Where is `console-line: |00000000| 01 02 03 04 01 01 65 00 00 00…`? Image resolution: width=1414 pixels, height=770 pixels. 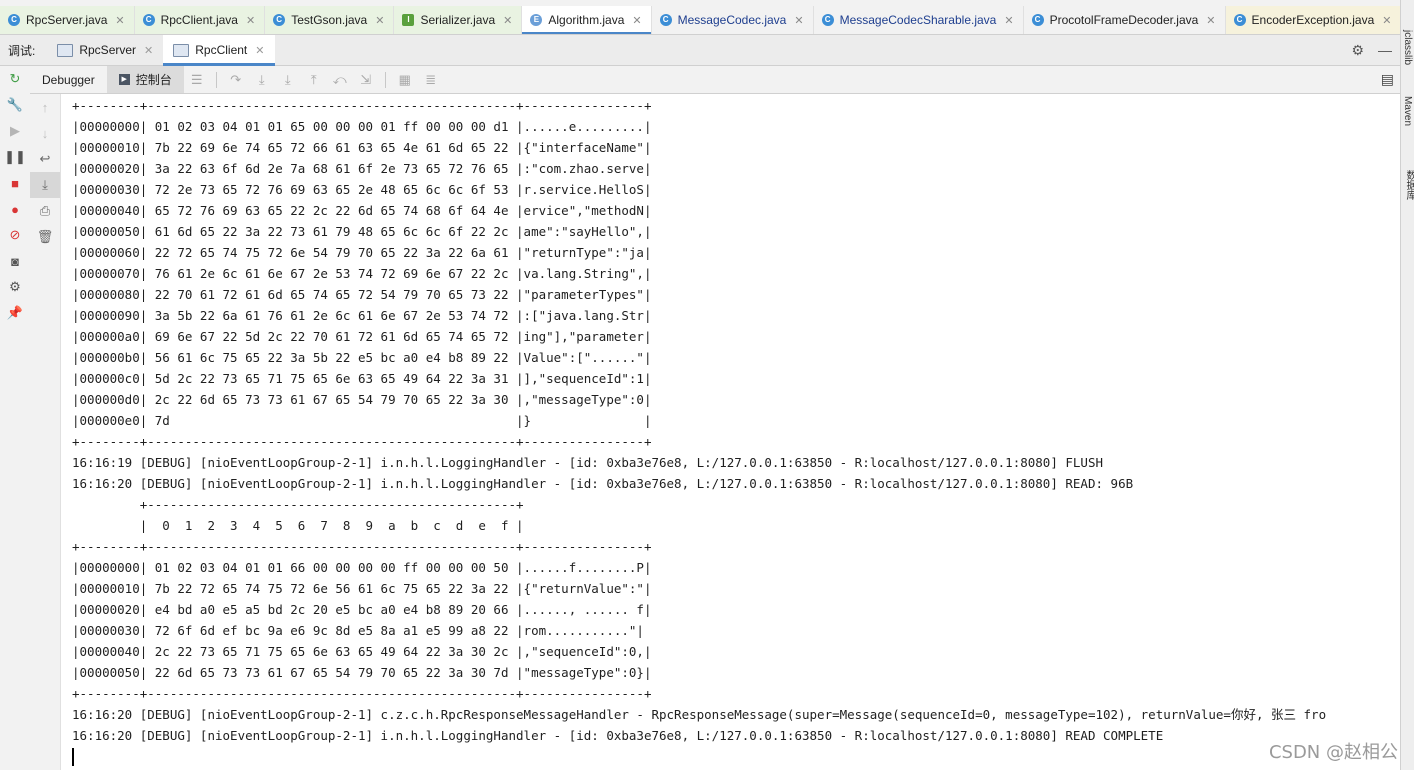 console-line: |00000000| 01 02 03 04 01 01 65 00 00 00… is located at coordinates (362, 126).